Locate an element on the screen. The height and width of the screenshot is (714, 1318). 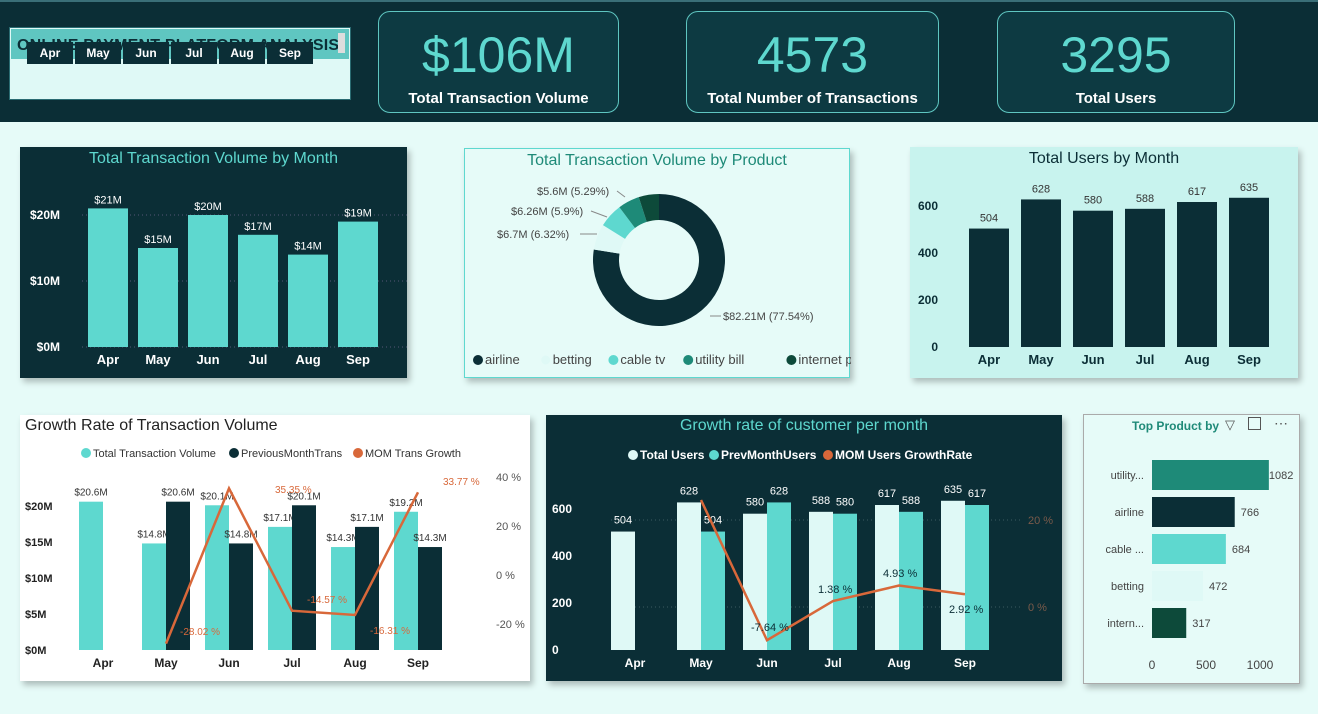
month-button-apr: Apr is located at coordinates (50, 53).